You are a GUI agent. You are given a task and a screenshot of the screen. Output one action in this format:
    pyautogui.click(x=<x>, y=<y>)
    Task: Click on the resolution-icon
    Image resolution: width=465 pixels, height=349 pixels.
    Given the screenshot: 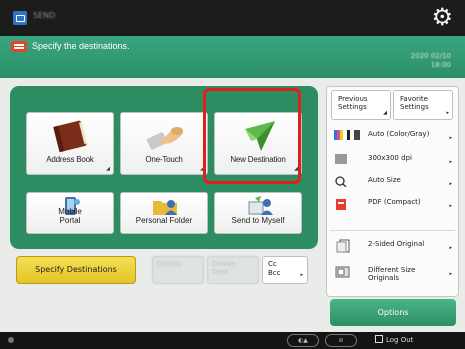 What is the action you would take?
    pyautogui.click(x=341, y=159)
    